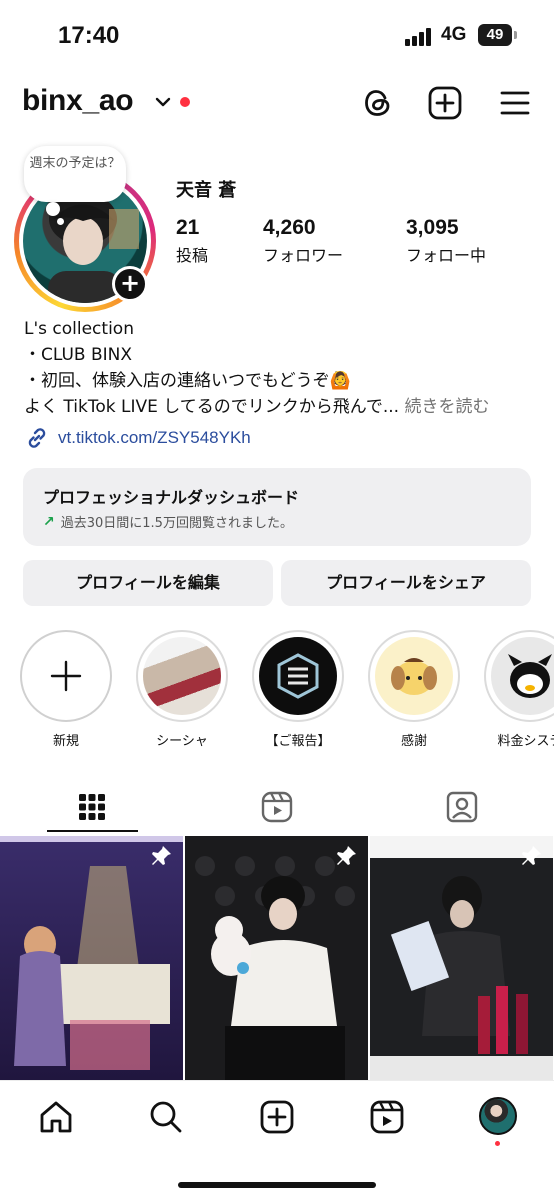 This screenshot has width=554, height=1200. I want to click on bio-line: よく TikTok LIVE してるのでリンクから飛んで... 続きを読む, so click(284, 407).